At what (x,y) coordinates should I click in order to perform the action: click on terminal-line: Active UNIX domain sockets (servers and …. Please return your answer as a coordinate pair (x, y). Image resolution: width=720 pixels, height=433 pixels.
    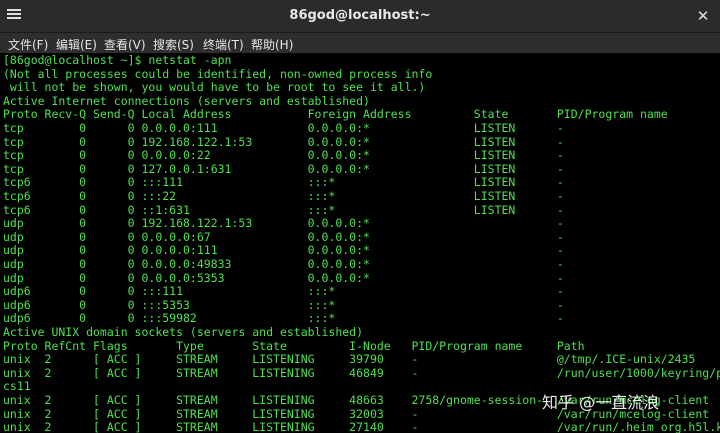
    Looking at the image, I should click on (183, 332).